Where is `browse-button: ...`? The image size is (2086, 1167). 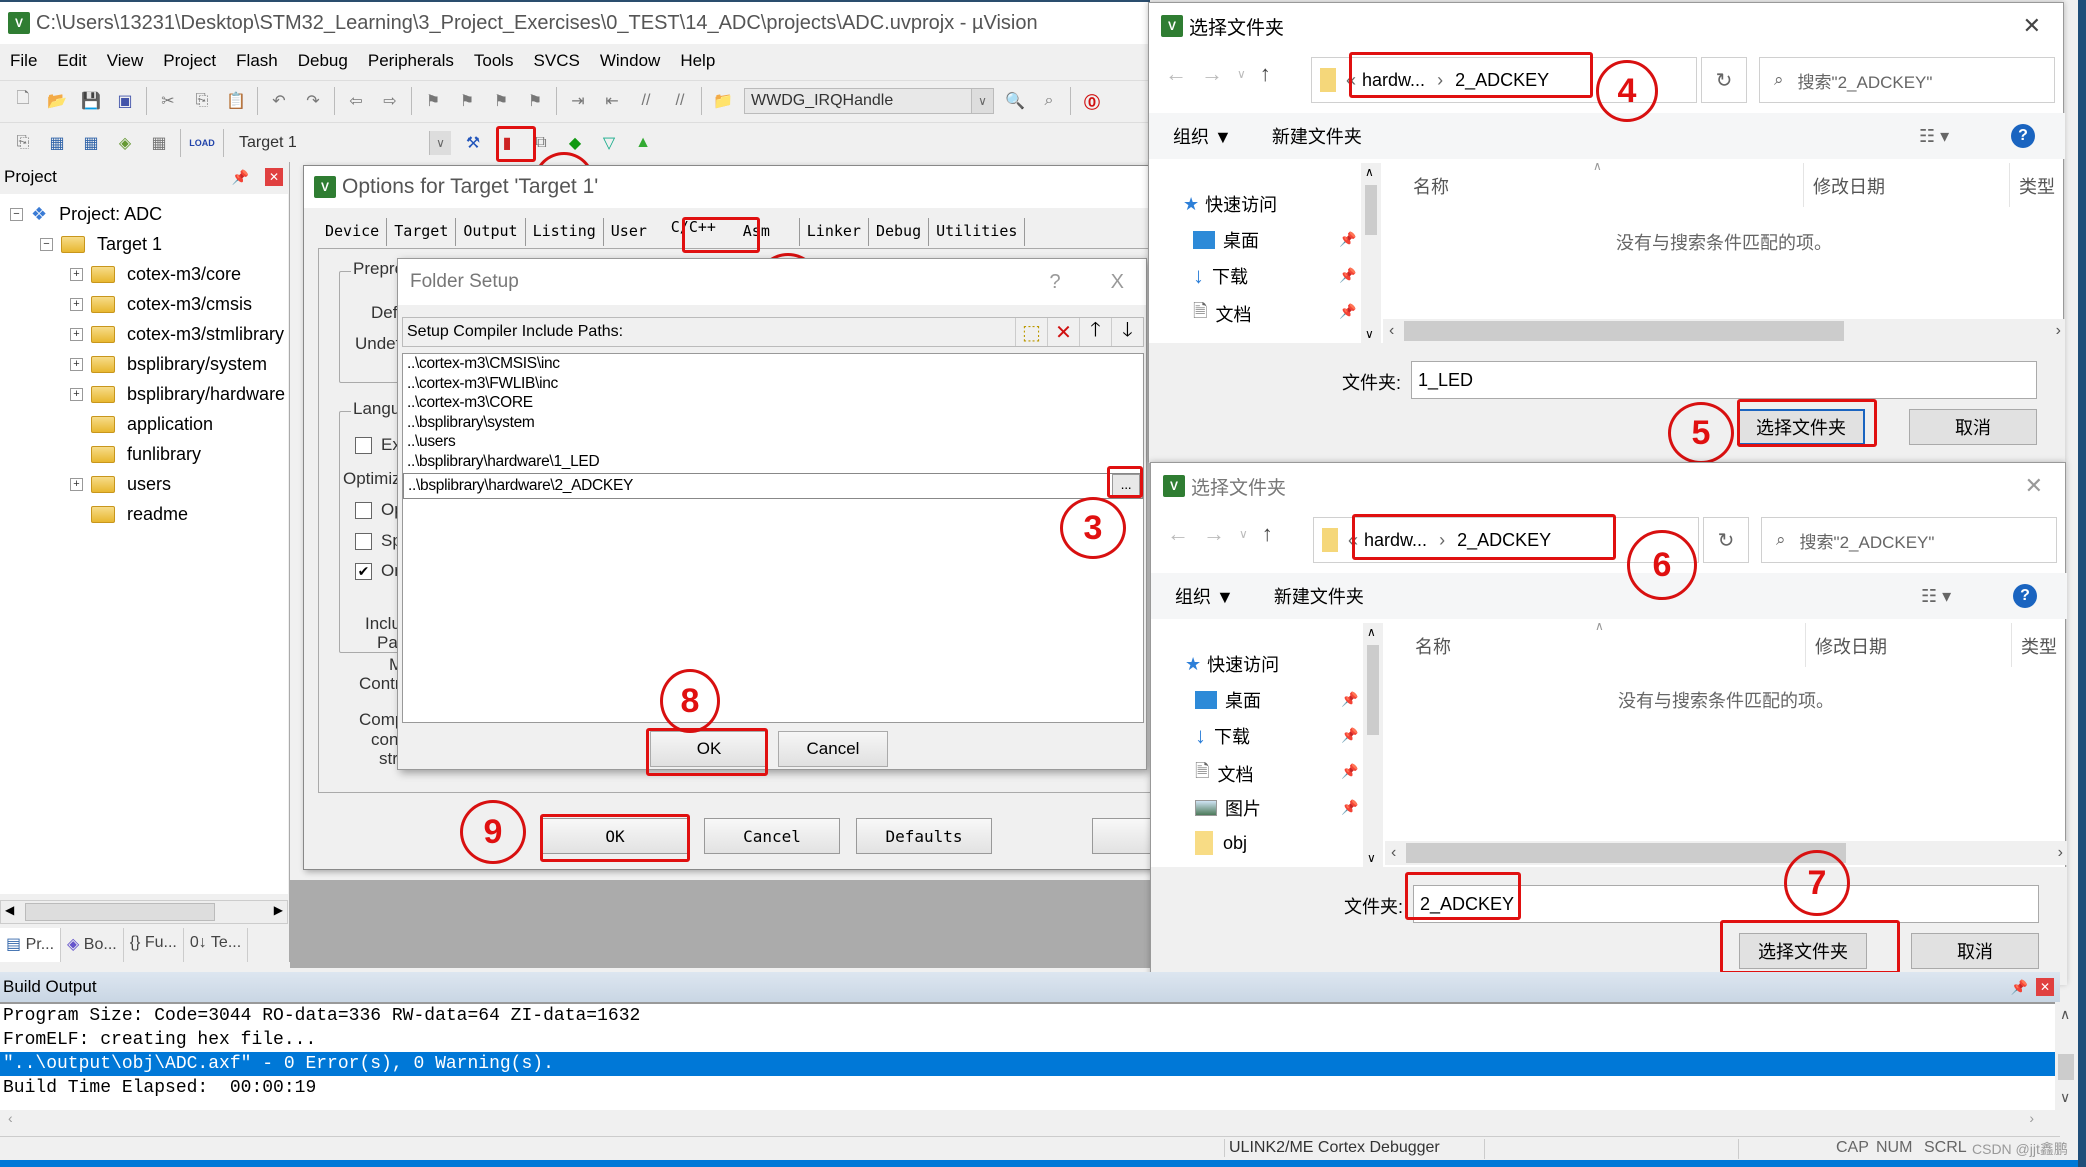
browse-button: ... is located at coordinates (1126, 486).